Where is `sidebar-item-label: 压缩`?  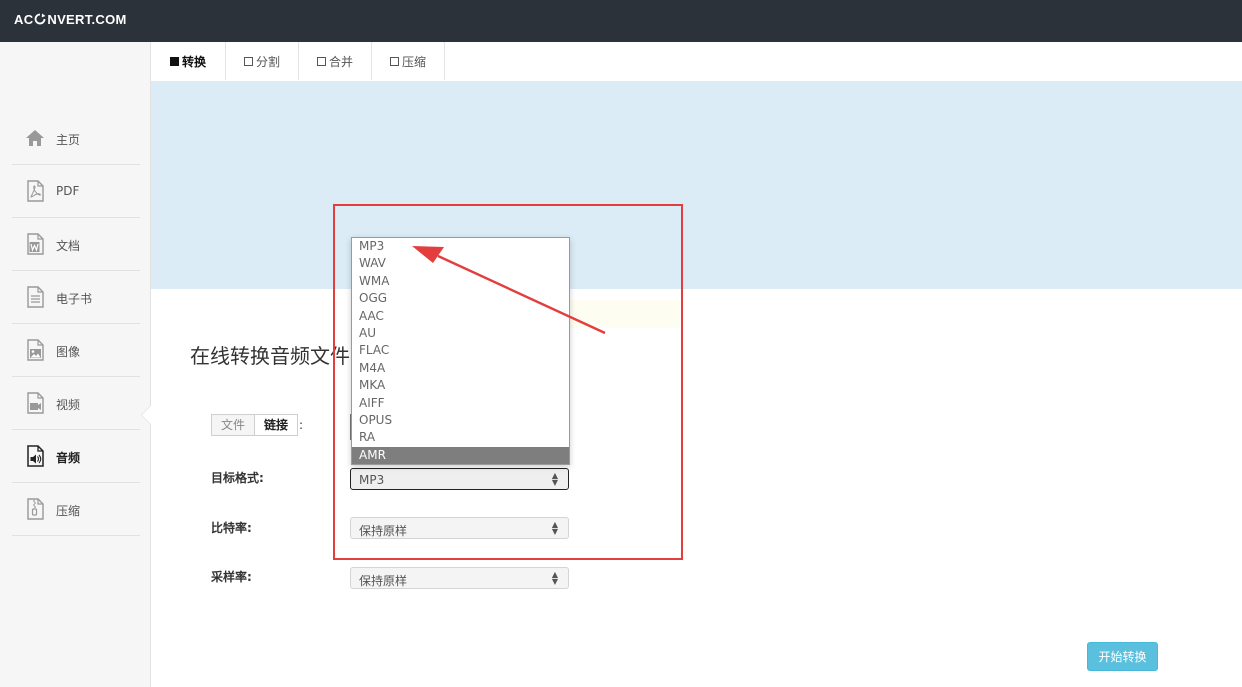
sidebar-item-label: 压缩 is located at coordinates (68, 511).